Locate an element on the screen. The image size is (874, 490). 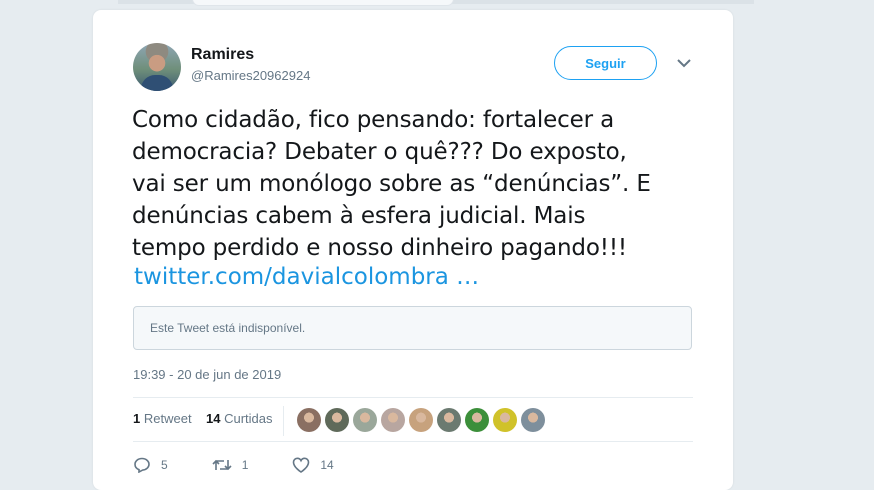
tweet-timestamp: 19:39 - 20 de jun de 2019 is located at coordinates (207, 374).